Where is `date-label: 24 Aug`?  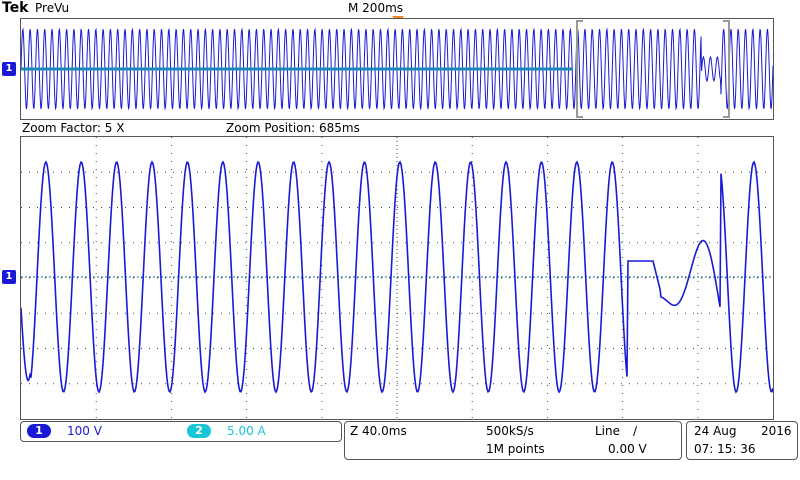
date-label: 24 Aug is located at coordinates (715, 431).